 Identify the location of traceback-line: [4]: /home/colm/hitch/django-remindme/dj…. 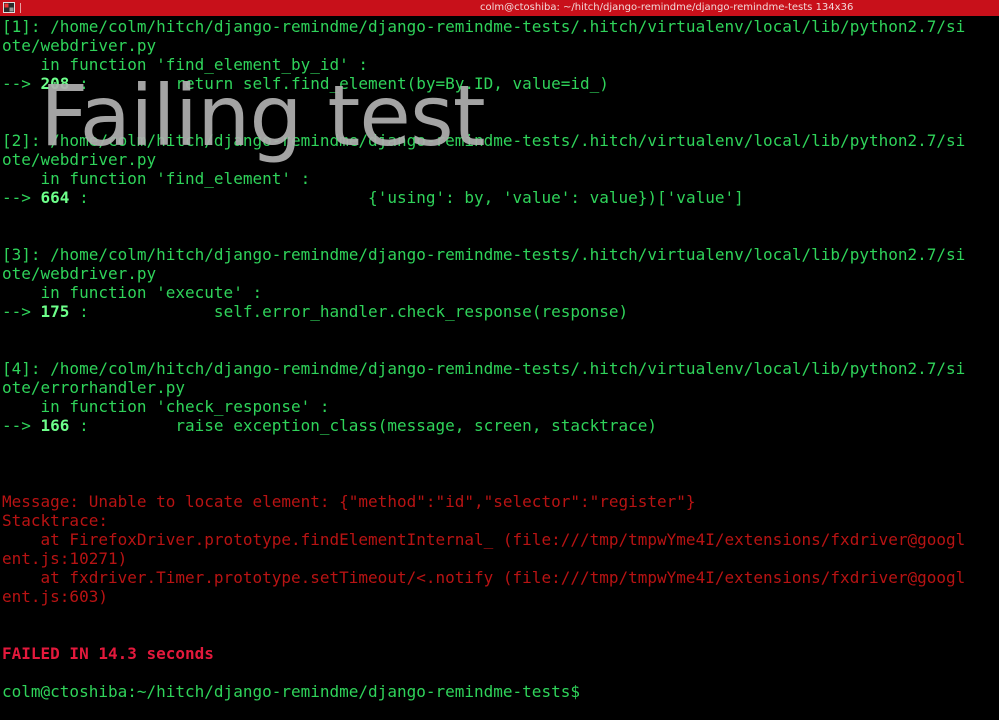
(484, 368).